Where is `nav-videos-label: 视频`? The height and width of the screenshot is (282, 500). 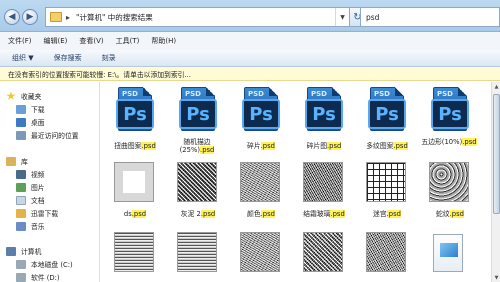
nav-videos-label: 视频 is located at coordinates (38, 175).